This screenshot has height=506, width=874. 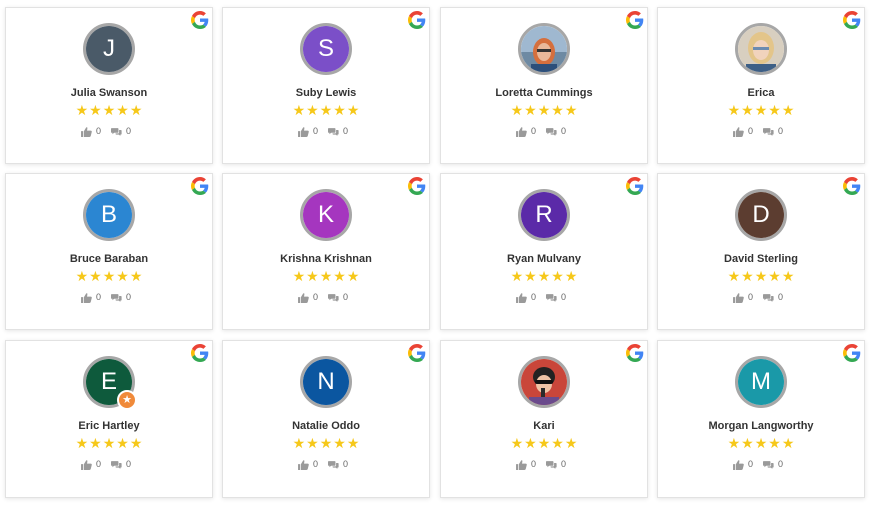 I want to click on reviewer-name: Bruce Baraban, so click(x=109, y=259).